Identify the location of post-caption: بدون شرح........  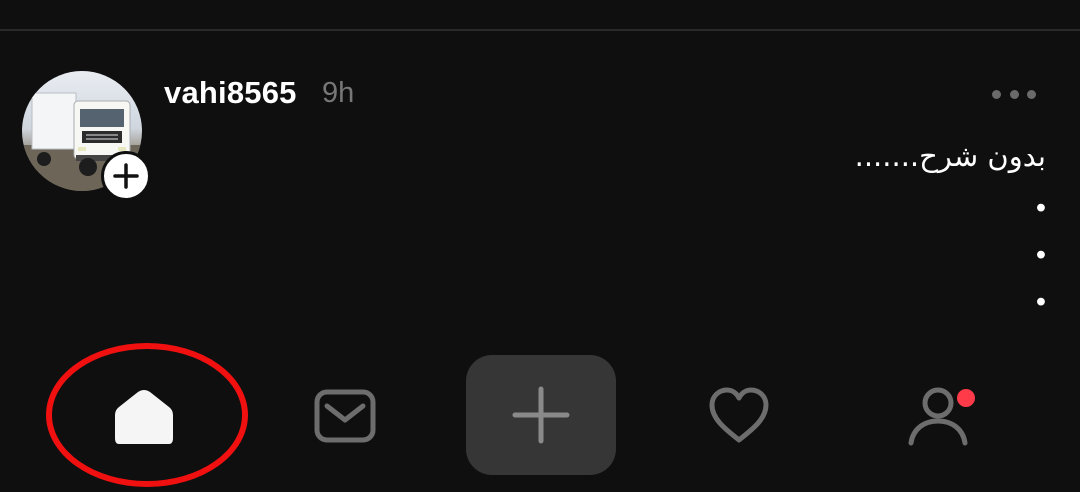
(950, 156).